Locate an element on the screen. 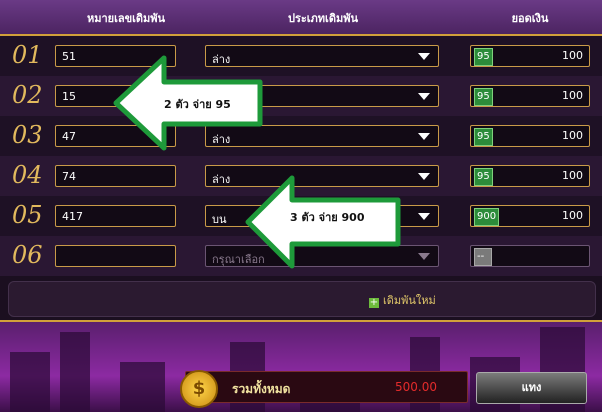 This screenshot has width=602, height=412. coin-icon: $ is located at coordinates (199, 389).